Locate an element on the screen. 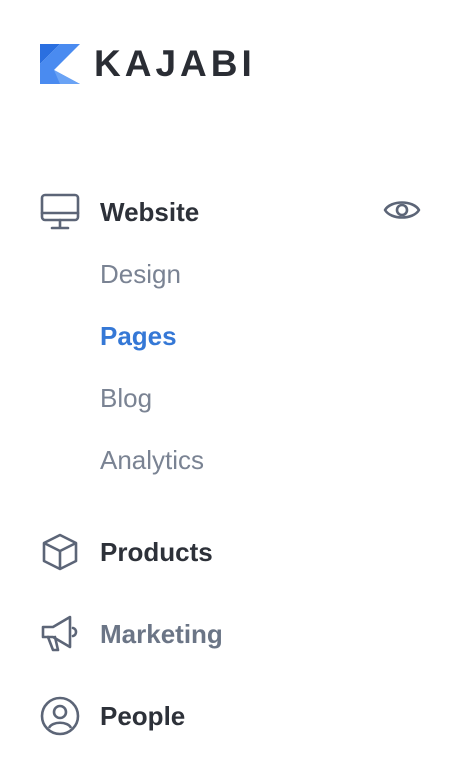  nav-website: Website is located at coordinates (119, 212).